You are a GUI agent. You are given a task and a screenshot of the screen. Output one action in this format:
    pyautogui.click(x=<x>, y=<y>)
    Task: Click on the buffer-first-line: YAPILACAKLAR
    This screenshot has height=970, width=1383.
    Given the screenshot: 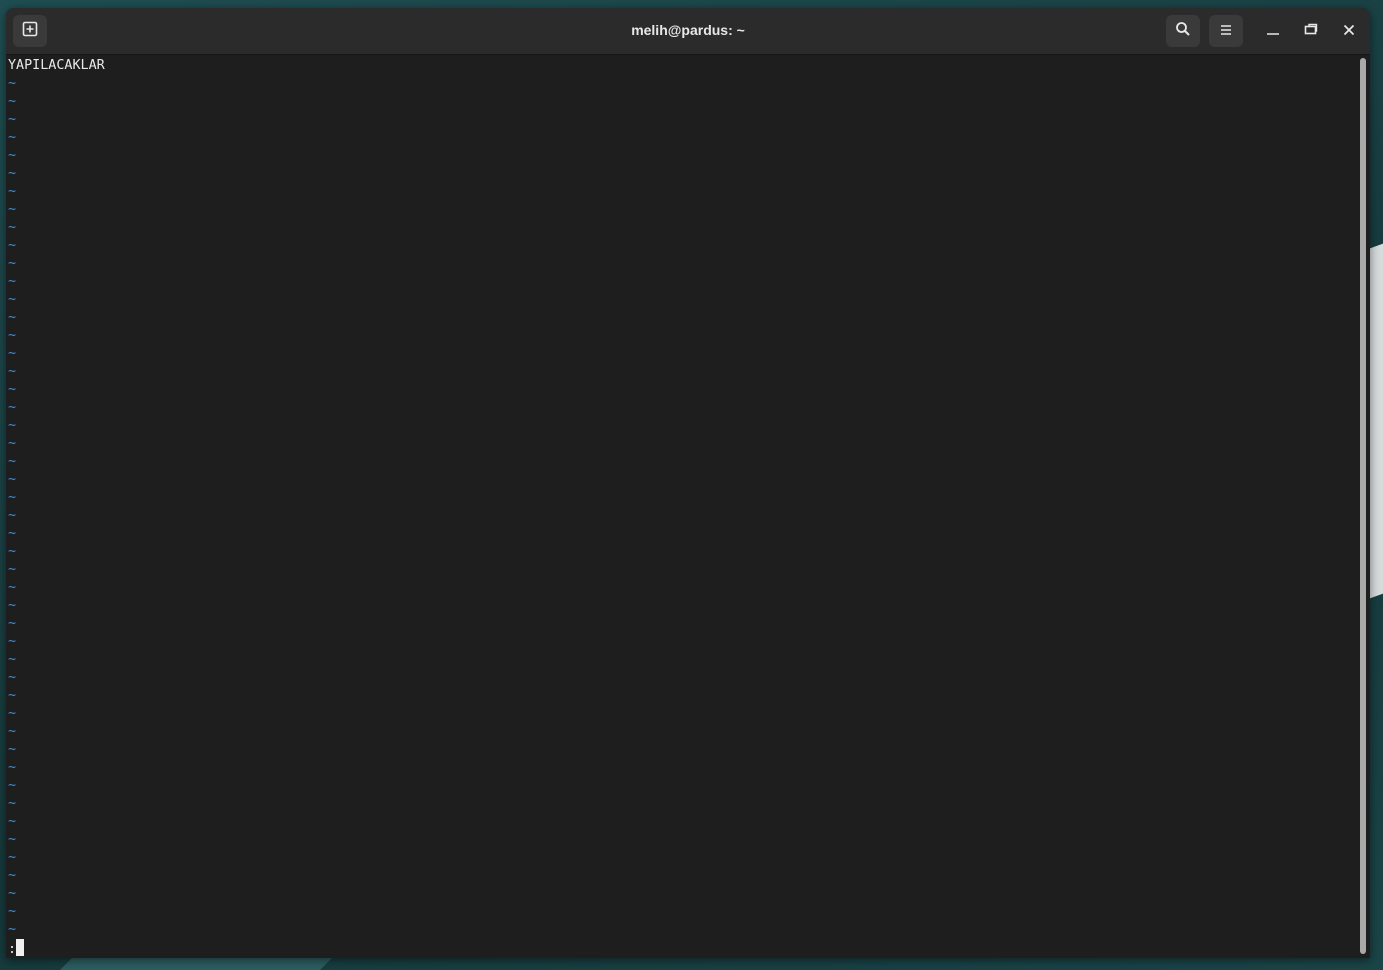 What is the action you would take?
    pyautogui.click(x=56, y=65)
    